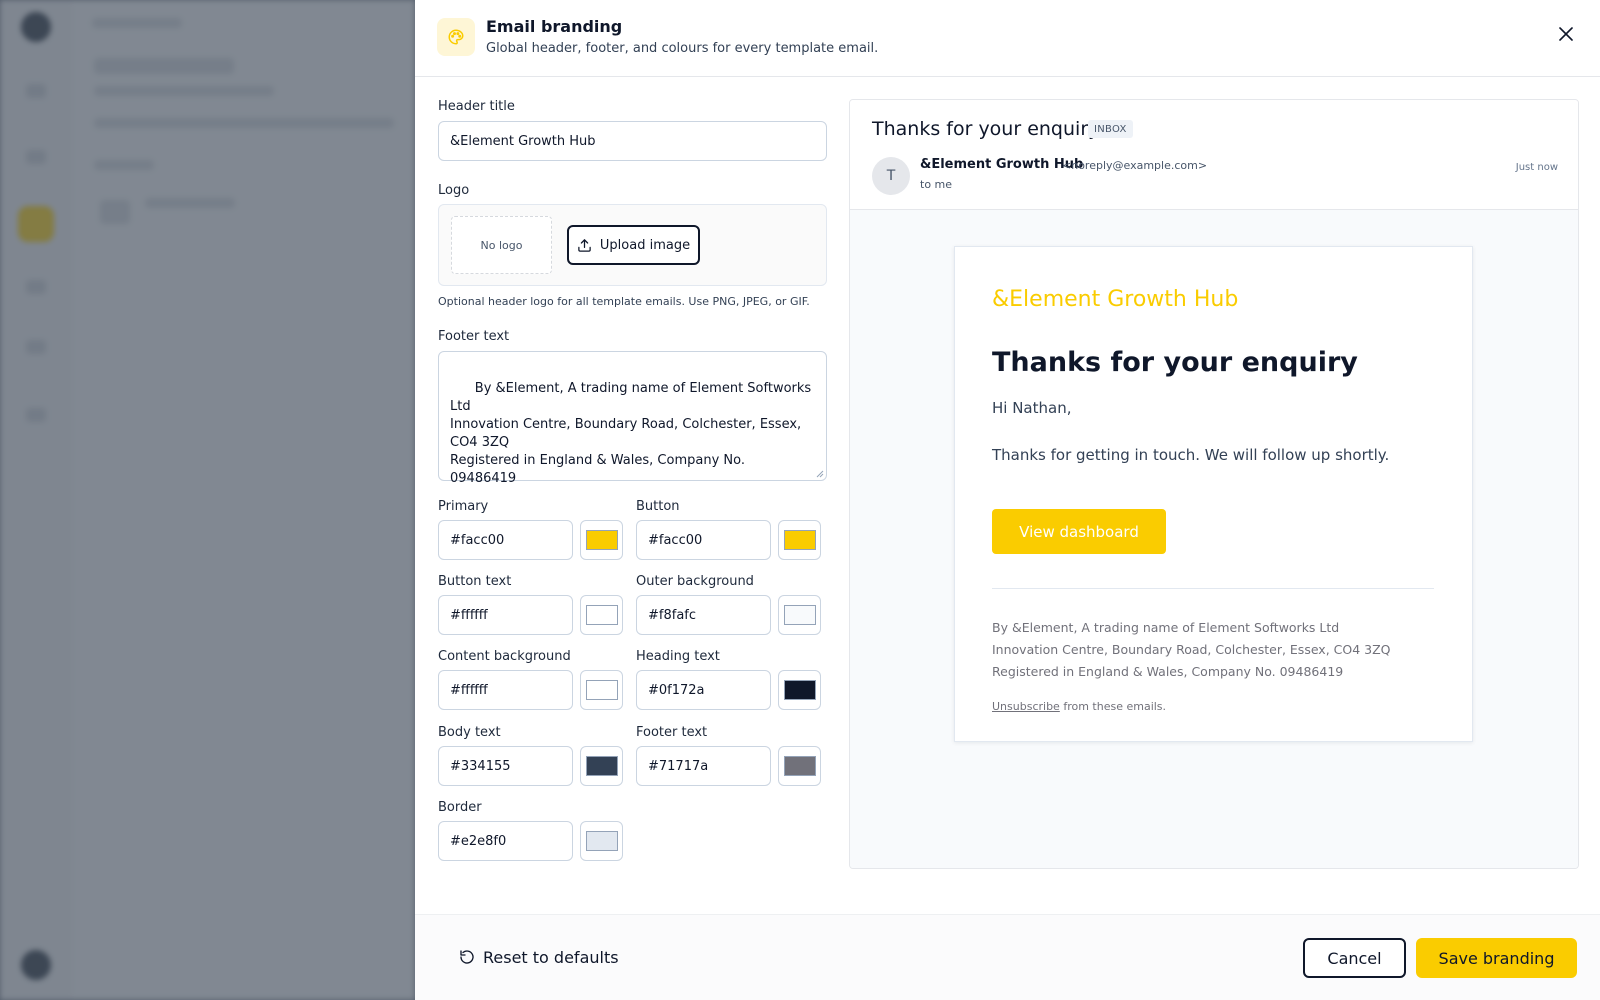  I want to click on color-label: Button, so click(658, 506).